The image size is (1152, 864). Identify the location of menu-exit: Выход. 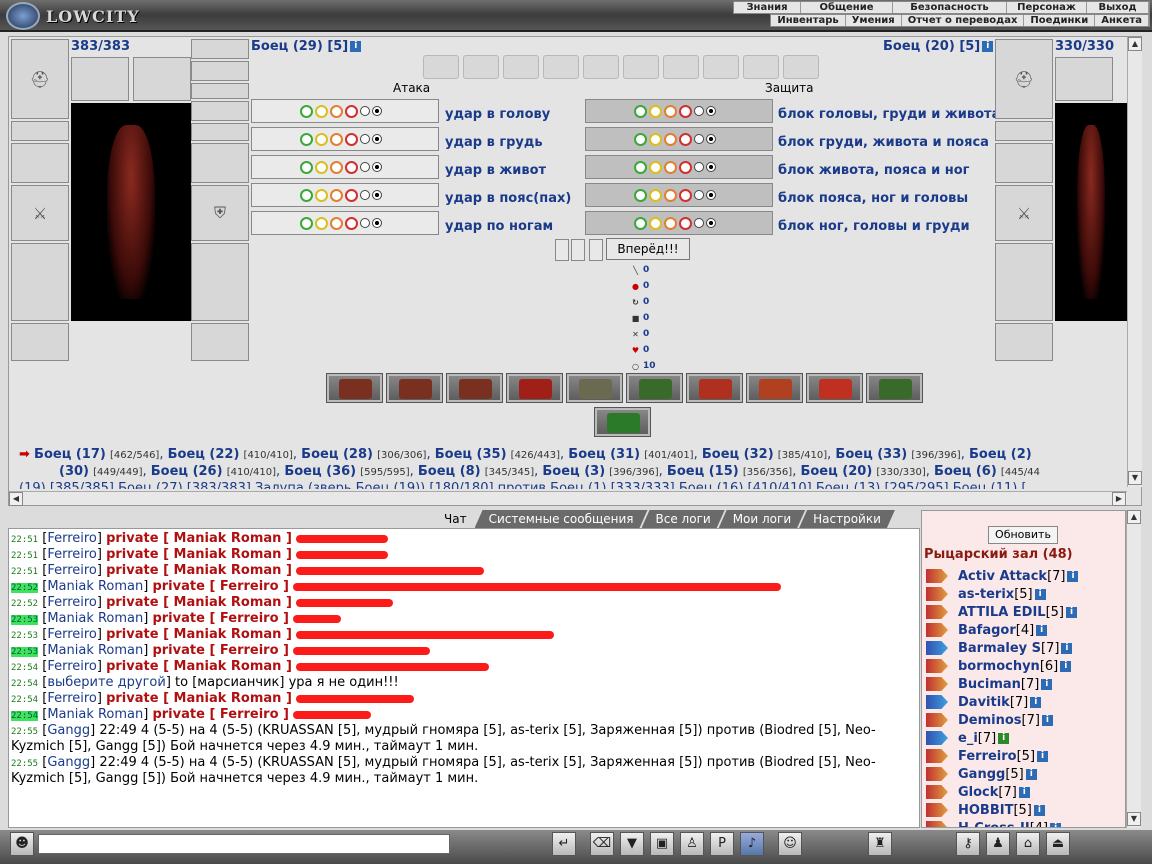
(1118, 7).